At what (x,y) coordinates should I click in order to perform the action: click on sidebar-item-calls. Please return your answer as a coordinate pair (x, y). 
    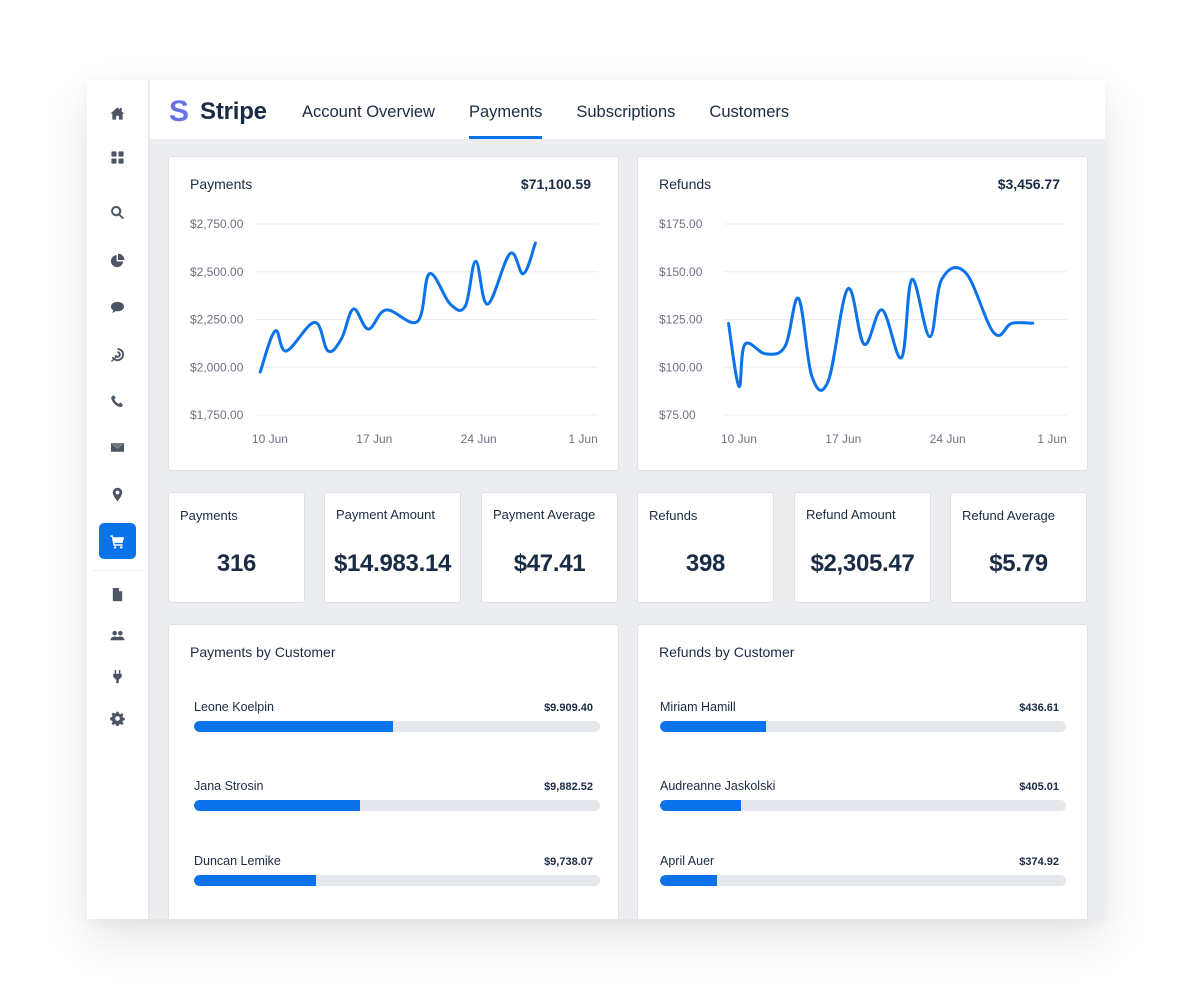
    Looking at the image, I should click on (117, 401).